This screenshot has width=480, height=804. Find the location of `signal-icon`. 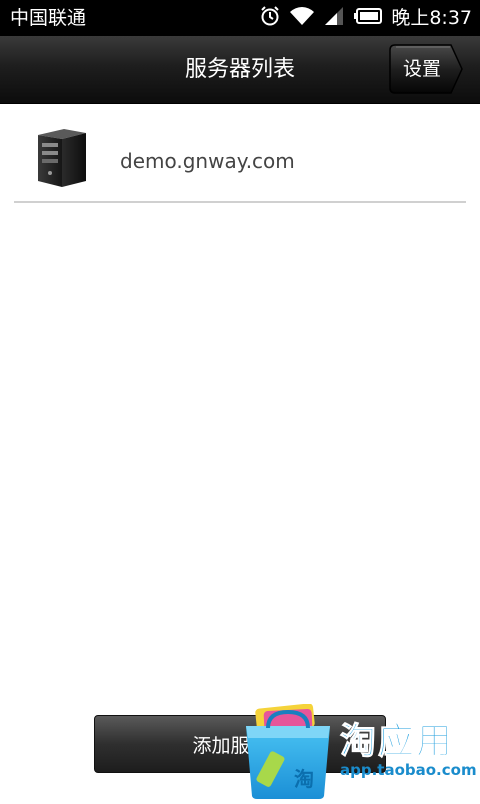

signal-icon is located at coordinates (334, 18).